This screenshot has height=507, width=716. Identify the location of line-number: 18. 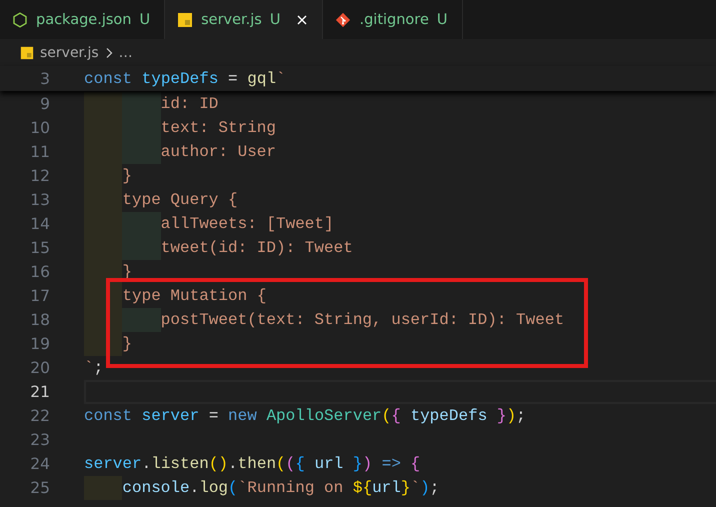
(40, 320).